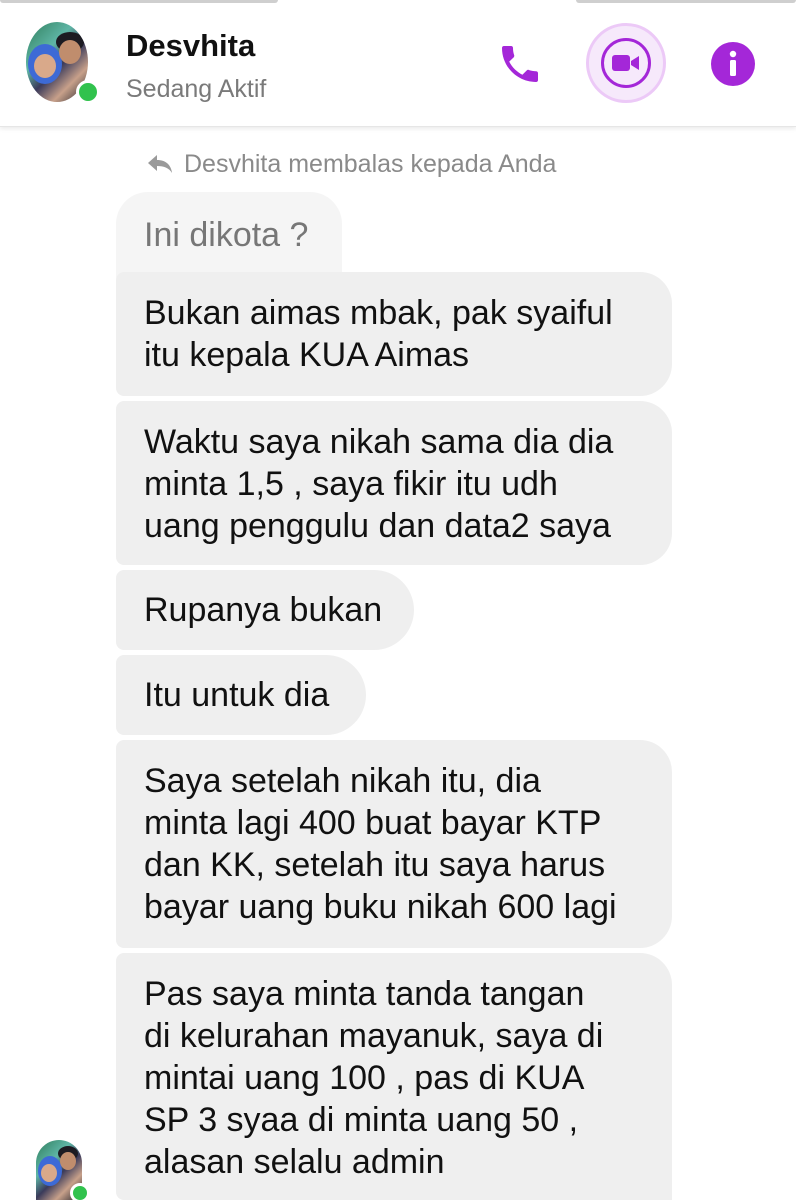 This screenshot has height=1203, width=796. I want to click on contact-name: Desvhita, so click(190, 46).